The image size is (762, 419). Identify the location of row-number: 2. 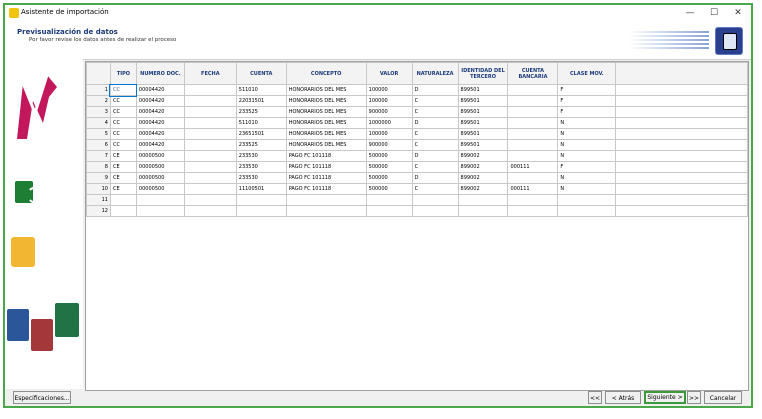
(98, 101).